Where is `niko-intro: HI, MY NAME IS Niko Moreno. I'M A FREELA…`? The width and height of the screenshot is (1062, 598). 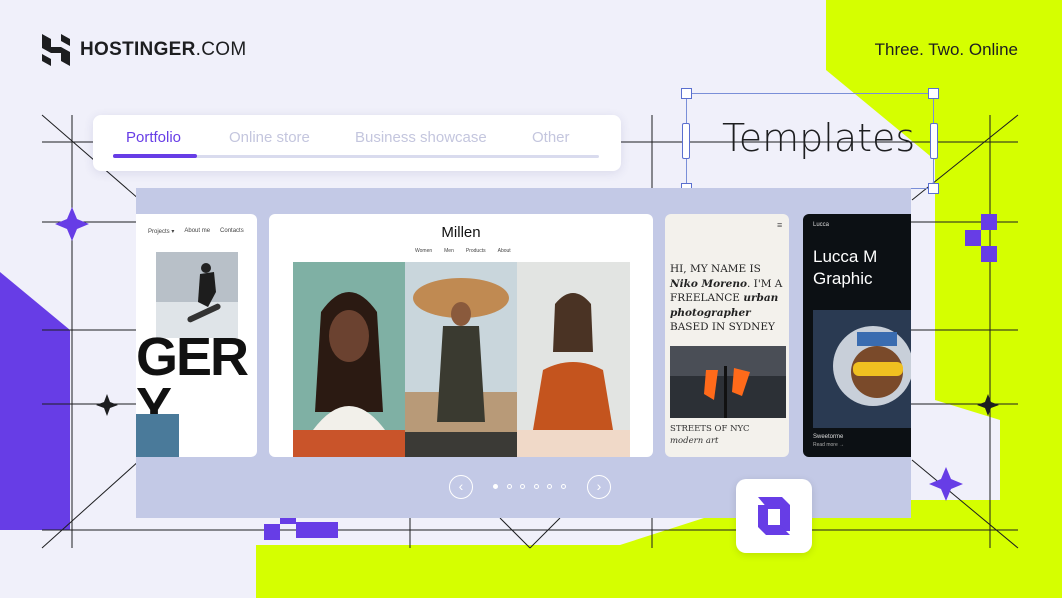
niko-intro: HI, MY NAME IS Niko Moreno. I'M A FREELA… is located at coordinates (726, 298).